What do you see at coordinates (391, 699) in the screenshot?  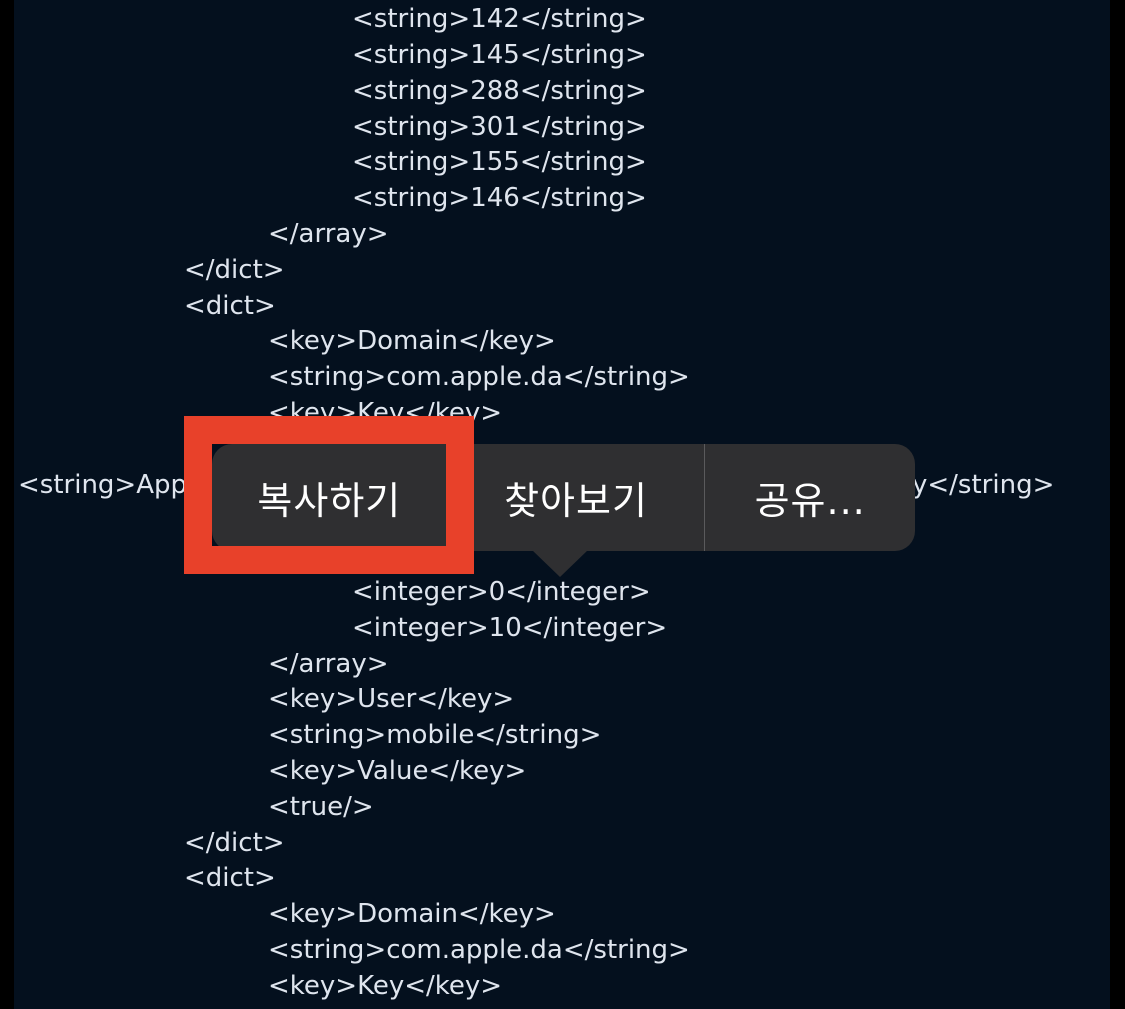 I see `code-line: <key>User</key>` at bounding box center [391, 699].